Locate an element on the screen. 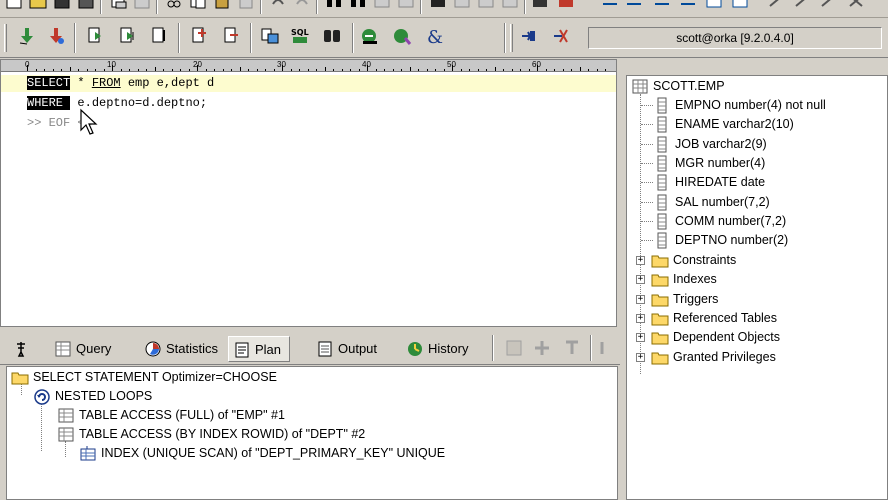 The height and width of the screenshot is (500, 888). folder-icon is located at coordinates (660, 319).